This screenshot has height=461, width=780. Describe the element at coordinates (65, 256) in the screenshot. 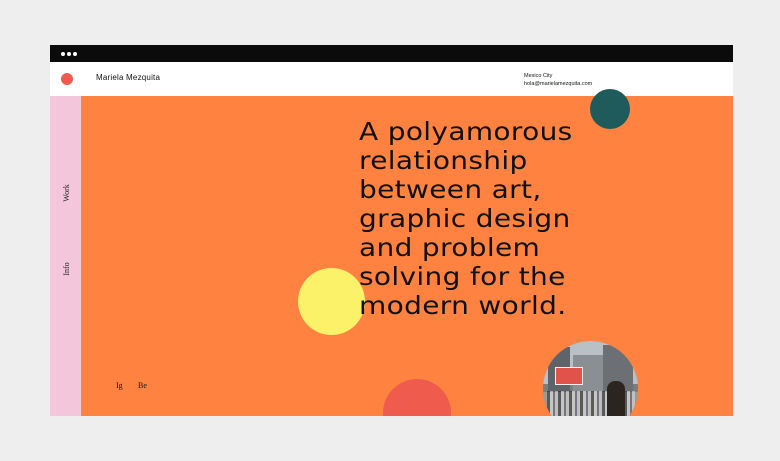

I see `sidebar-nav: Work Info` at that location.